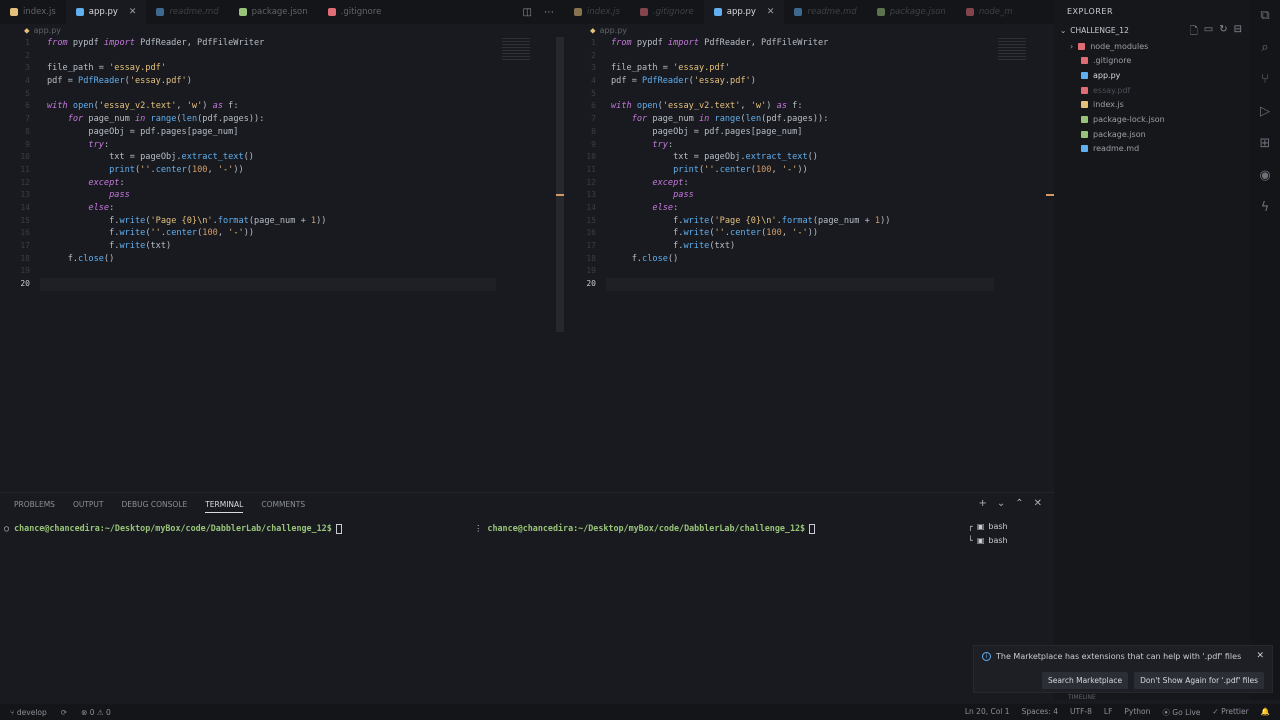 This screenshot has width=1280, height=720. What do you see at coordinates (1265, 16) in the screenshot?
I see `explorer-icon: ⧉` at bounding box center [1265, 16].